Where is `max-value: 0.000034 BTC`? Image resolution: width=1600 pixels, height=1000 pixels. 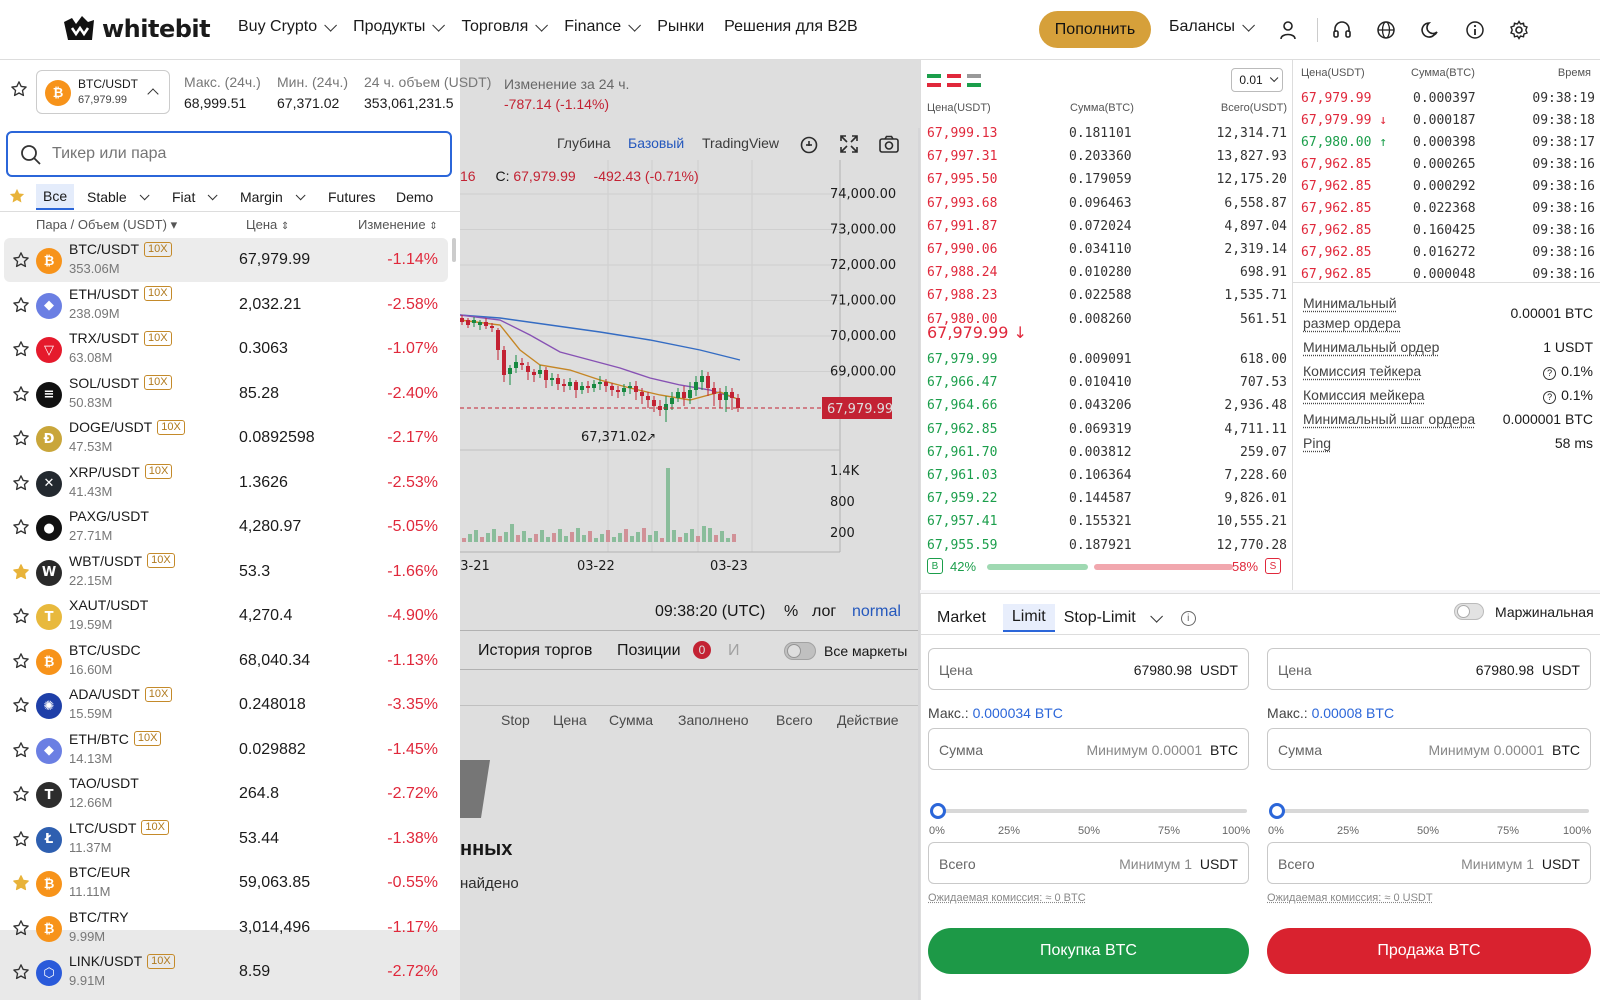 max-value: 0.000034 BTC is located at coordinates (1018, 713).